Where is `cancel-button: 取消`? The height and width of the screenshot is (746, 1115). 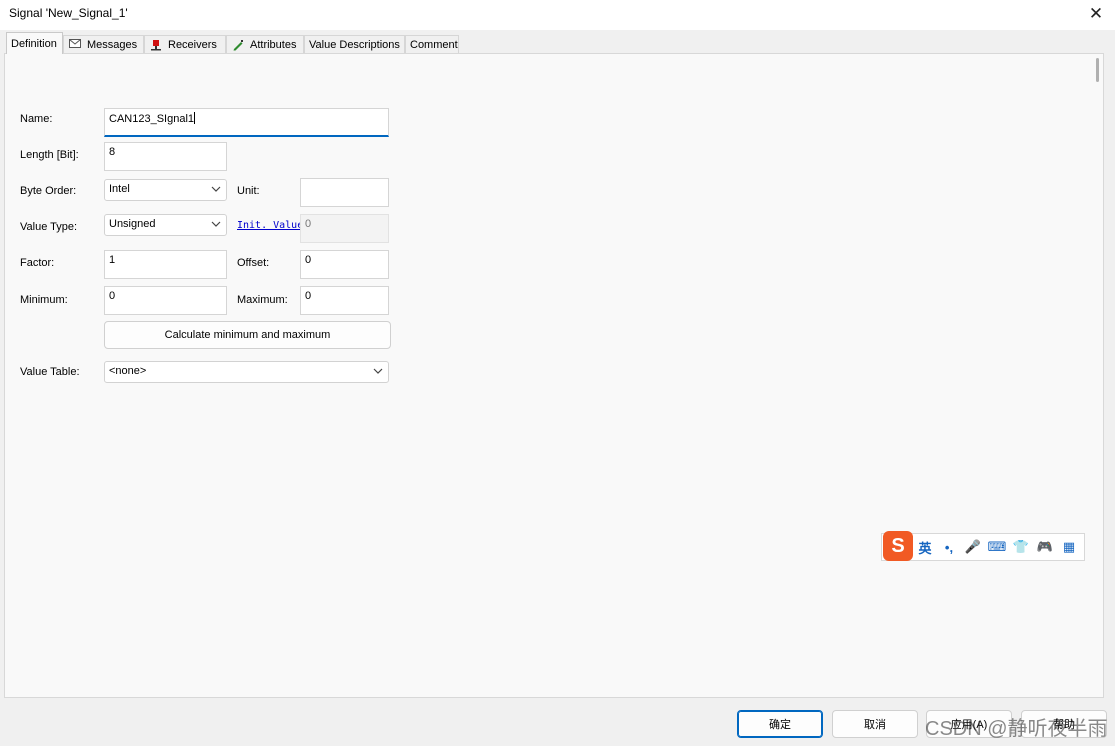 cancel-button: 取消 is located at coordinates (875, 724).